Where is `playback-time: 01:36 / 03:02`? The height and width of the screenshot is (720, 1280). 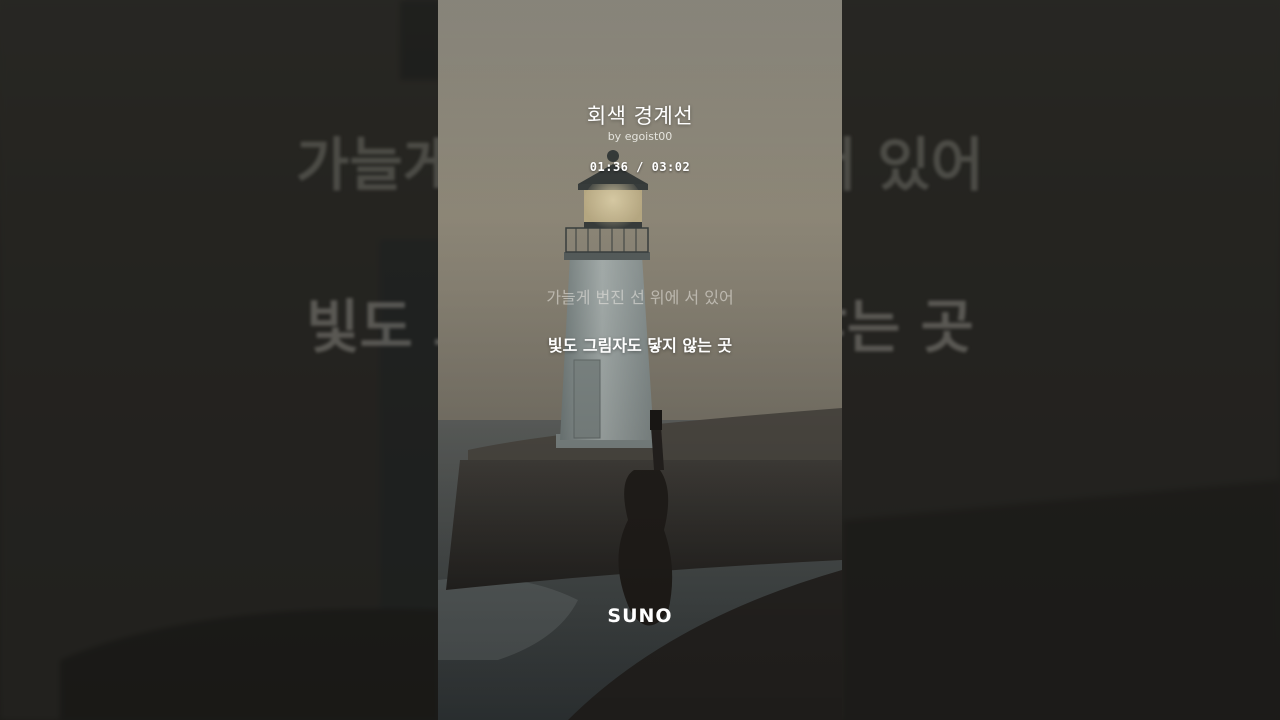 playback-time: 01:36 / 03:02 is located at coordinates (640, 167).